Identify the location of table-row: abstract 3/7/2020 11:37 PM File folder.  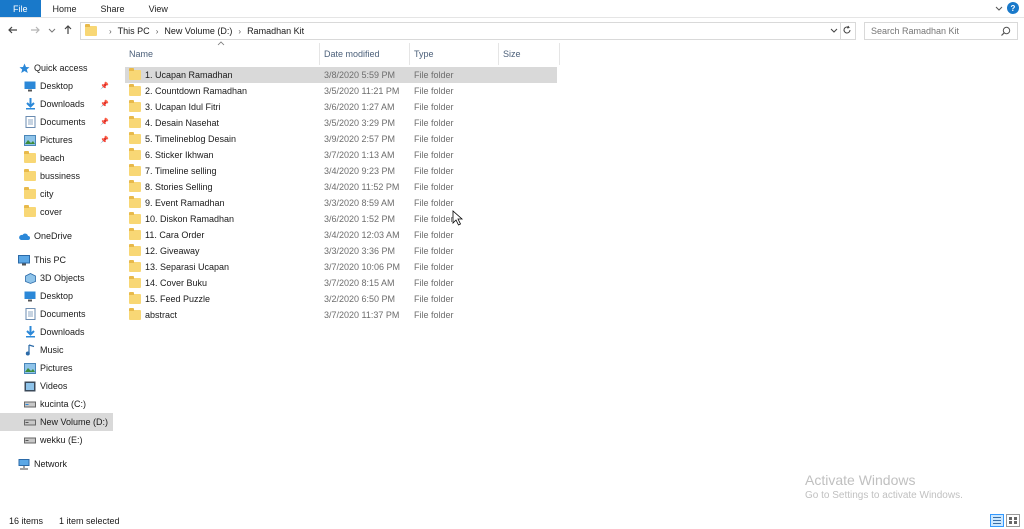
(341, 315).